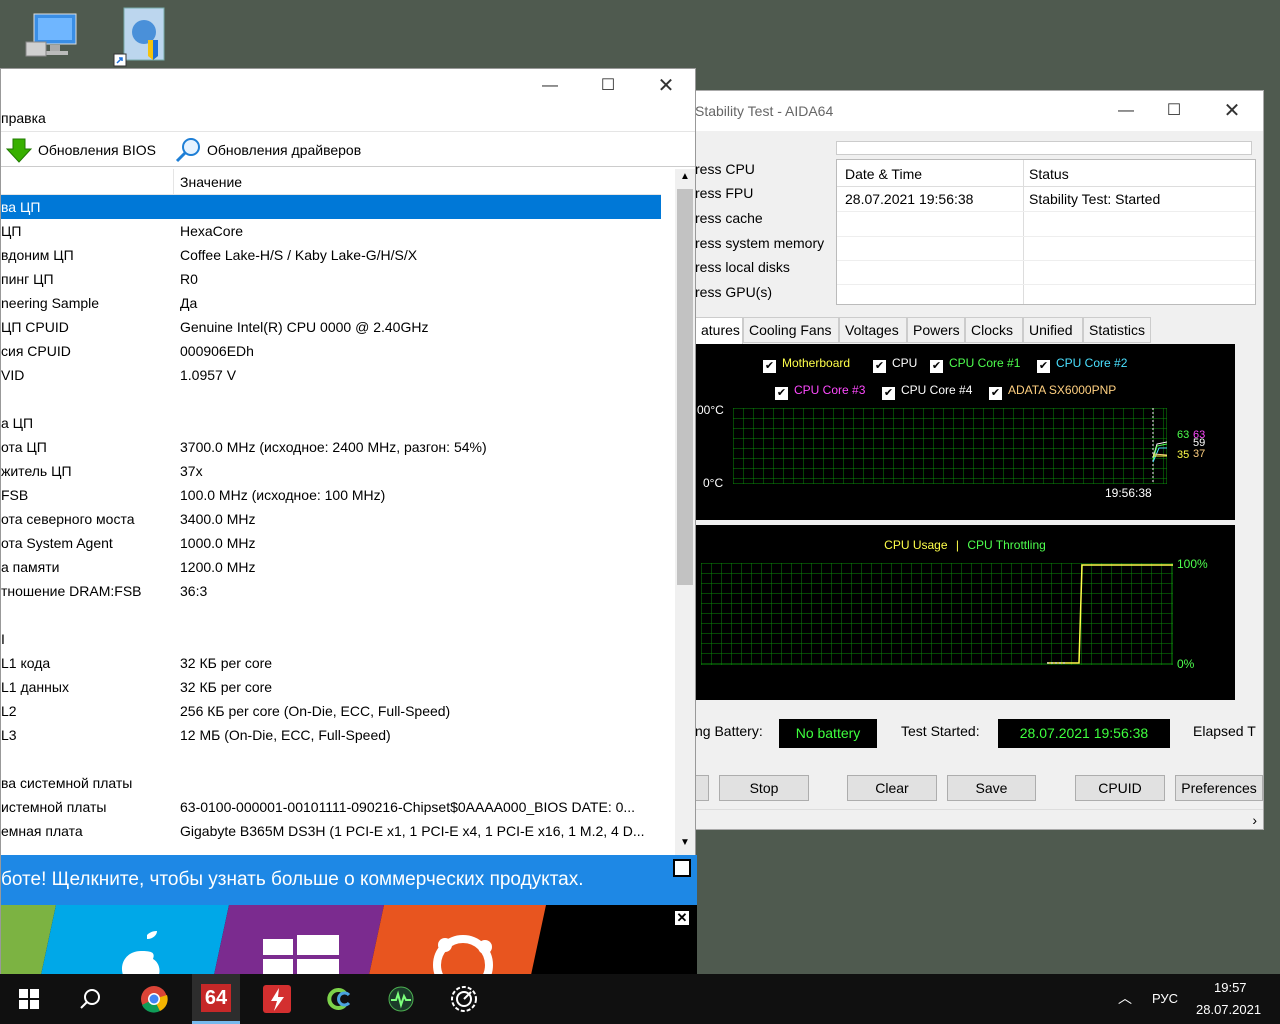 The height and width of the screenshot is (1024, 1280). I want to click on control-panel-shortcut-icon, so click(142, 36).